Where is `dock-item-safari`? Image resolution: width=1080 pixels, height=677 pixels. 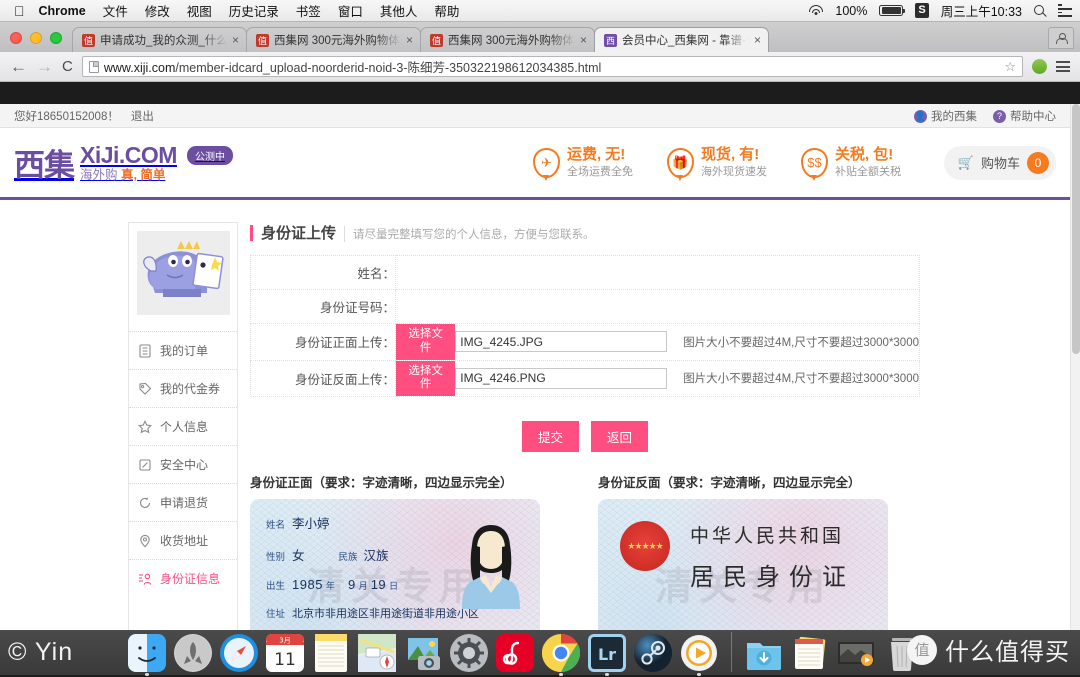 dock-item-safari is located at coordinates (239, 653).